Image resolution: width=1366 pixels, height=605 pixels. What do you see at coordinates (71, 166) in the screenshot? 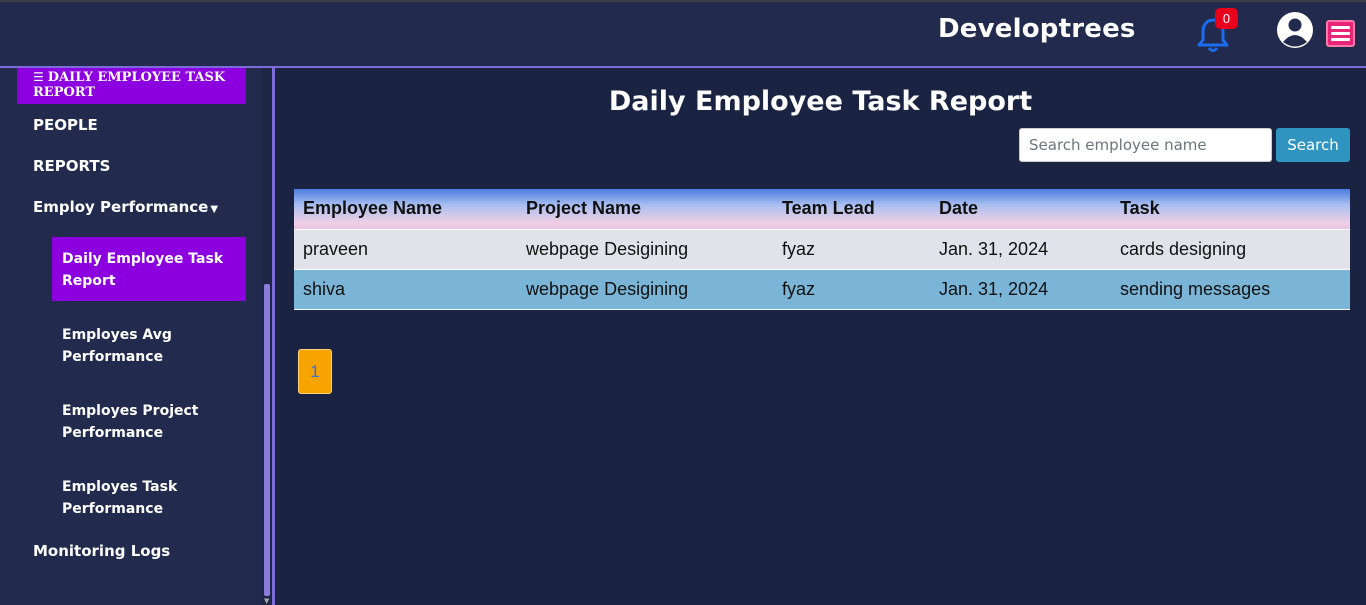
I see `sidebar-item-reports: REPORTS` at bounding box center [71, 166].